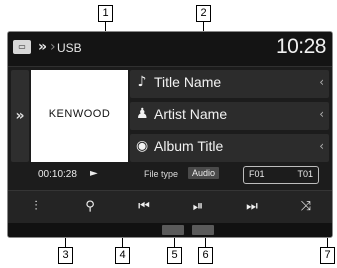 The width and height of the screenshot is (337, 268). What do you see at coordinates (281, 175) in the screenshot?
I see `folder-track-indicator: F01 T01` at bounding box center [281, 175].